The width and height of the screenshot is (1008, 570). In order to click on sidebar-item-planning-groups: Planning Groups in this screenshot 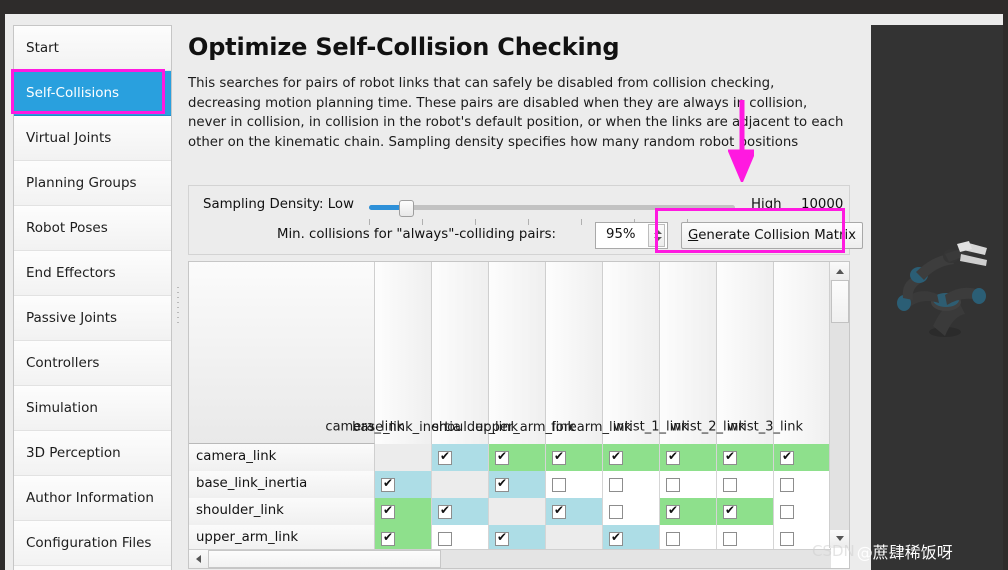, I will do `click(92, 183)`.